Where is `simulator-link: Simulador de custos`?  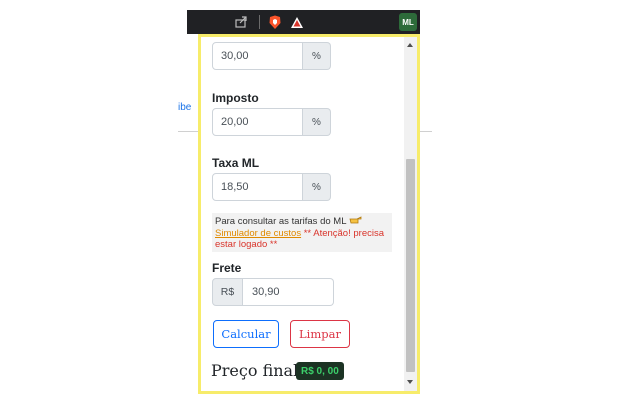 simulator-link: Simulador de custos is located at coordinates (258, 233).